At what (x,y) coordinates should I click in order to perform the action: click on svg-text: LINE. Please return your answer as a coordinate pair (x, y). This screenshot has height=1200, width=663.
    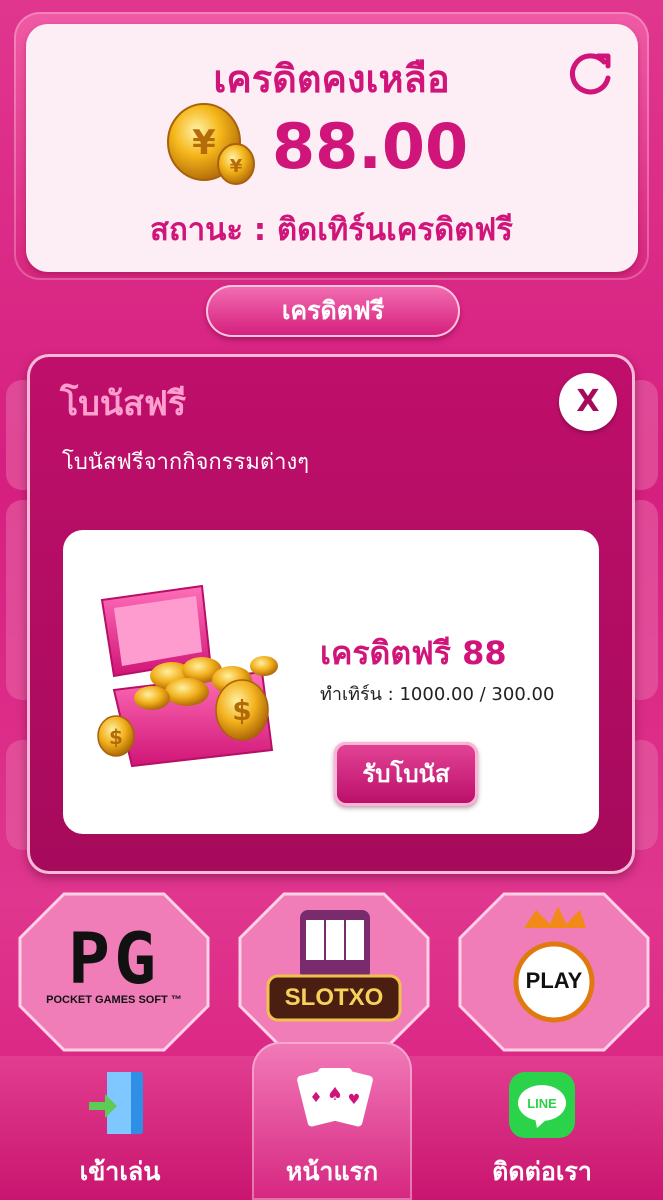
    Looking at the image, I should click on (542, 1103).